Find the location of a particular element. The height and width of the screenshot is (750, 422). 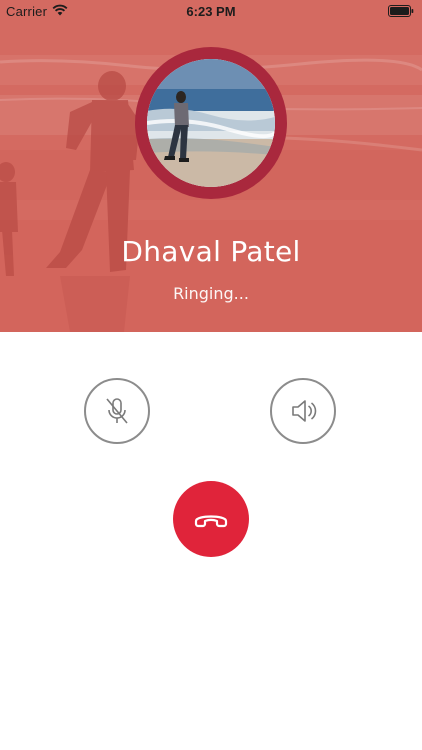

speaker-icon is located at coordinates (304, 411).